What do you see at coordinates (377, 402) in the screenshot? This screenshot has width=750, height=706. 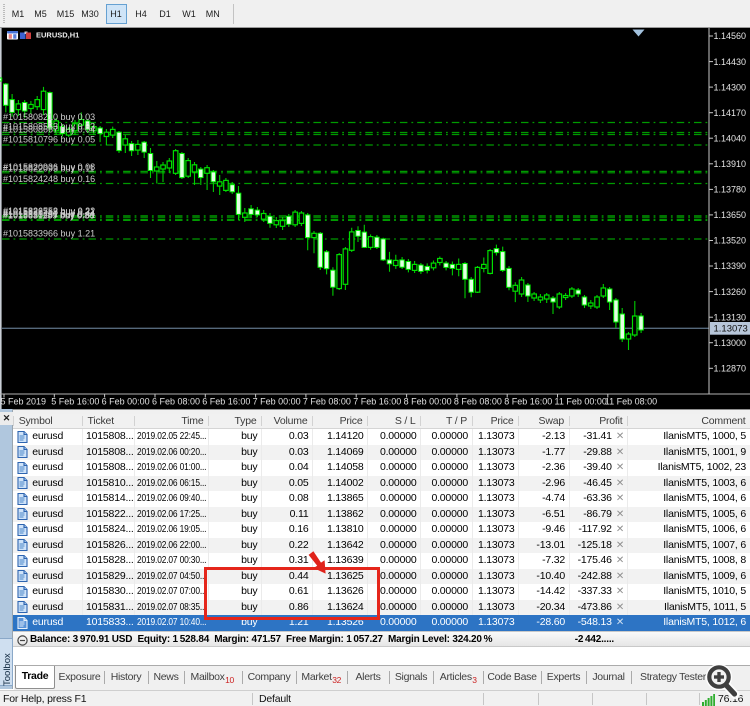 I see `svg-text: 7 Feb 16:00` at bounding box center [377, 402].